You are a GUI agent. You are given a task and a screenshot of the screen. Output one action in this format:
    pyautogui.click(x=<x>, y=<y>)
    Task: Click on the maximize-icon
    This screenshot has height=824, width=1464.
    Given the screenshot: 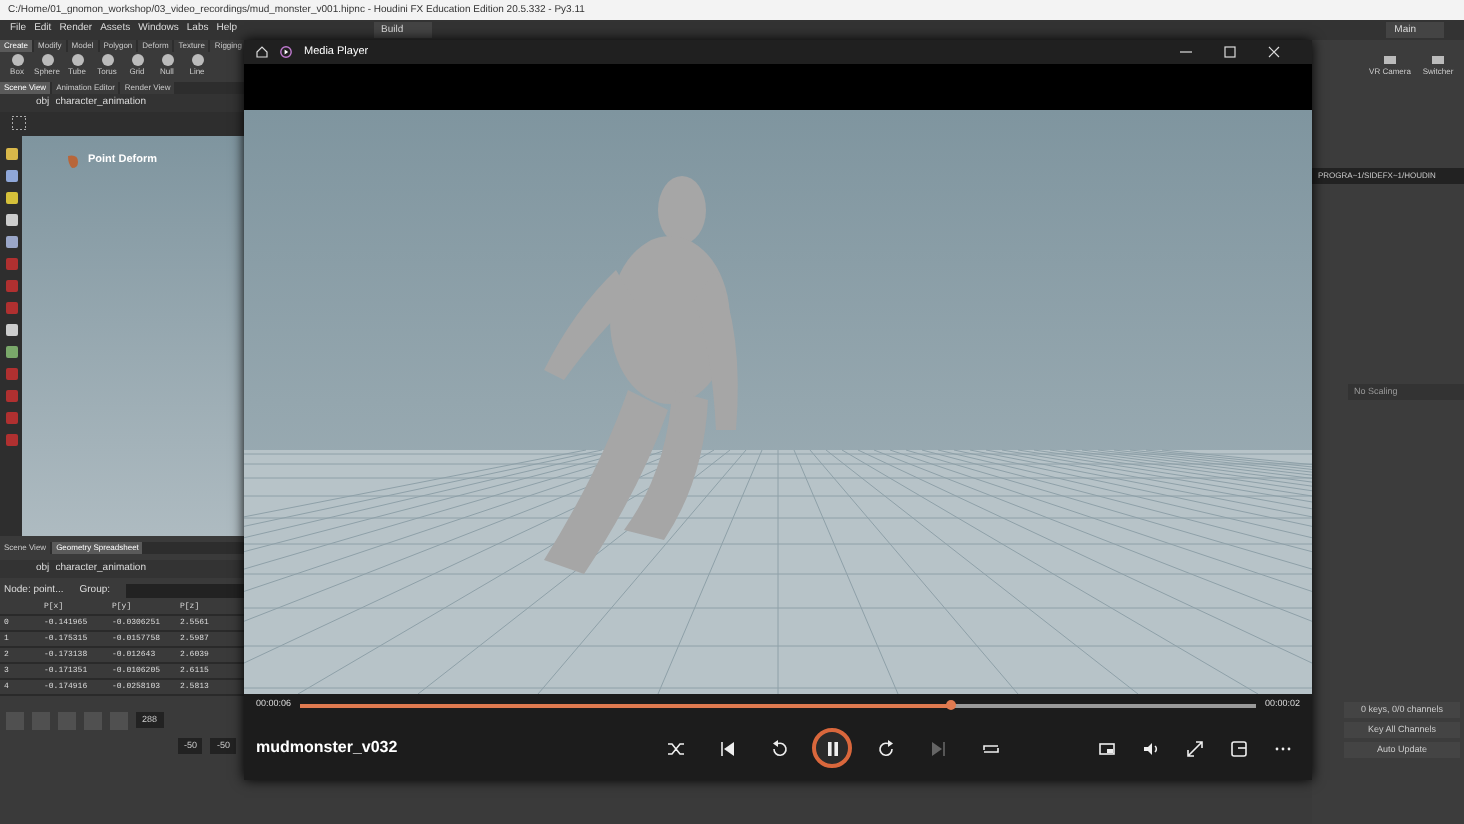 What is the action you would take?
    pyautogui.click(x=1230, y=52)
    